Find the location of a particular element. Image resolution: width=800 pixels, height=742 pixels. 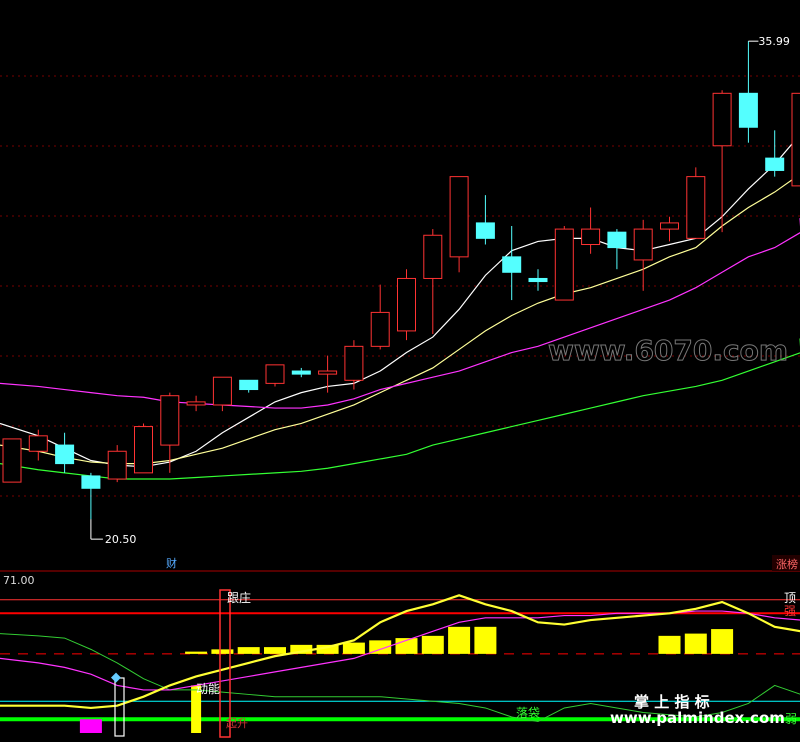

top-label: 顶 is located at coordinates (790, 598).